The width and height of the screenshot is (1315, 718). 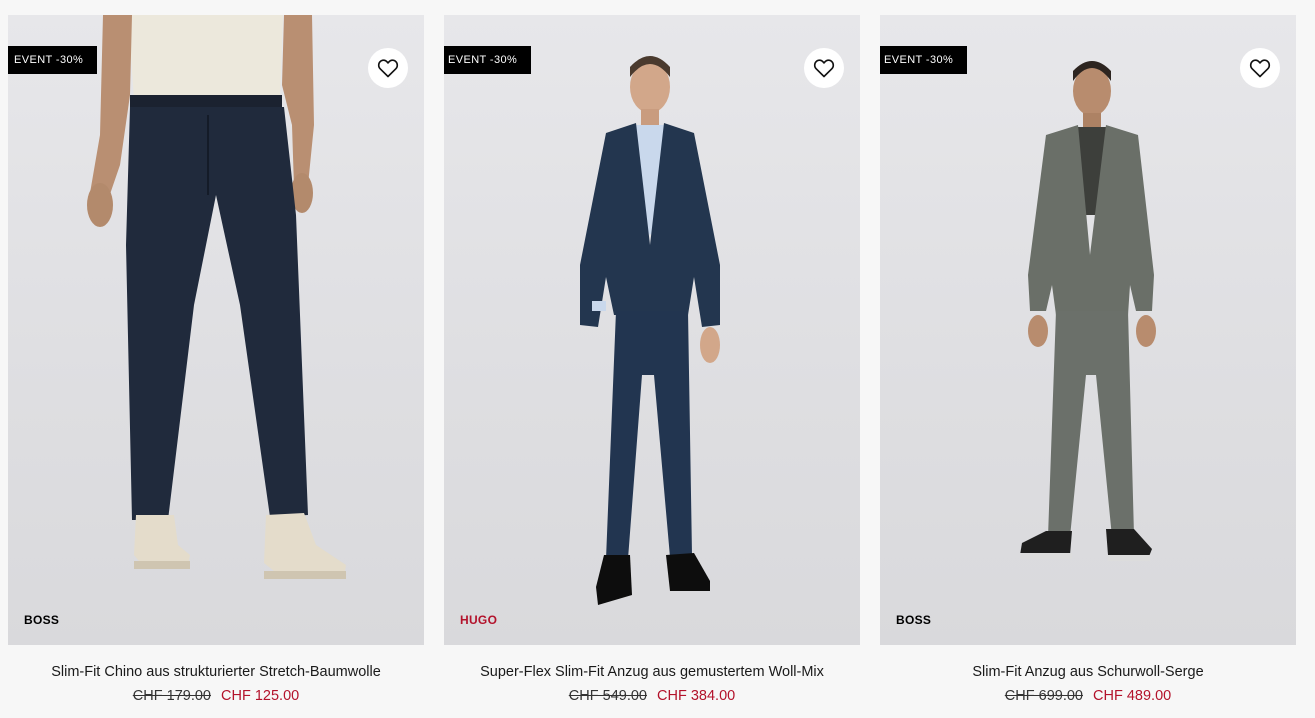 What do you see at coordinates (479, 620) in the screenshot?
I see `brand-label: HUGO` at bounding box center [479, 620].